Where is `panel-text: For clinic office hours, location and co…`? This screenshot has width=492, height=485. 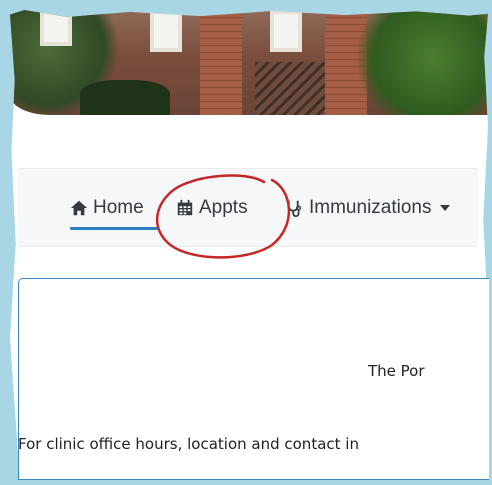 panel-text: For clinic office hours, location and co… is located at coordinates (188, 444).